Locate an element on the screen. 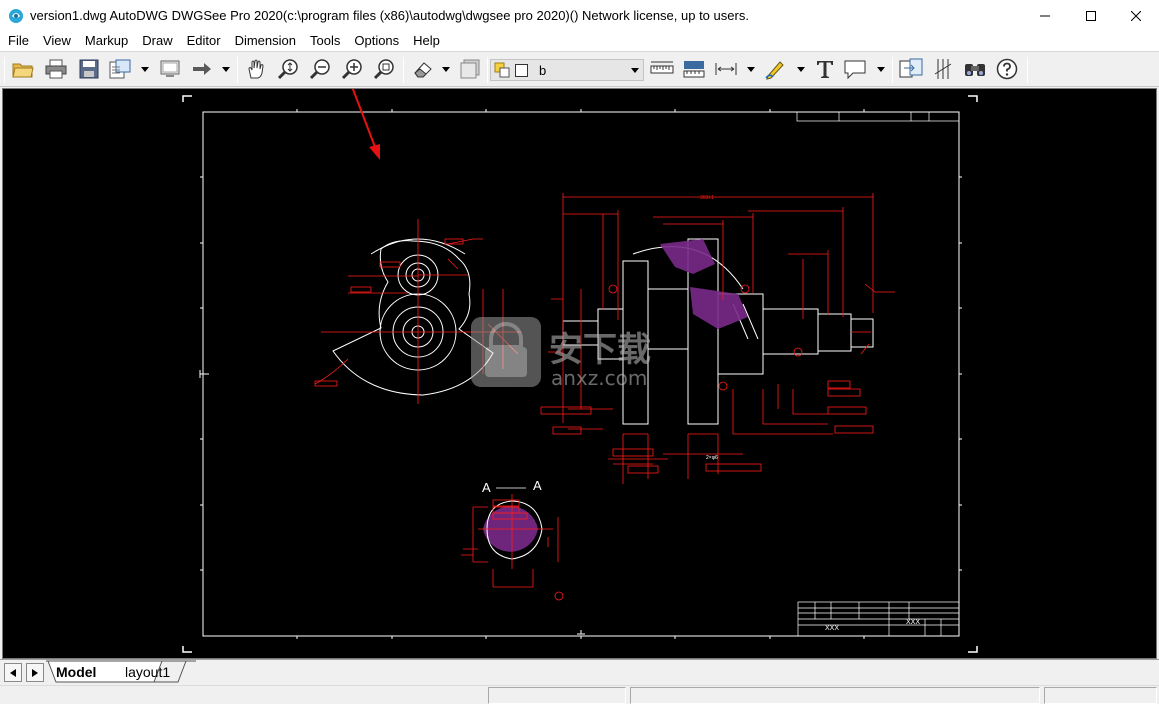 This screenshot has height=704, width=1159. annotation-arrow is located at coordinates (365, 124).